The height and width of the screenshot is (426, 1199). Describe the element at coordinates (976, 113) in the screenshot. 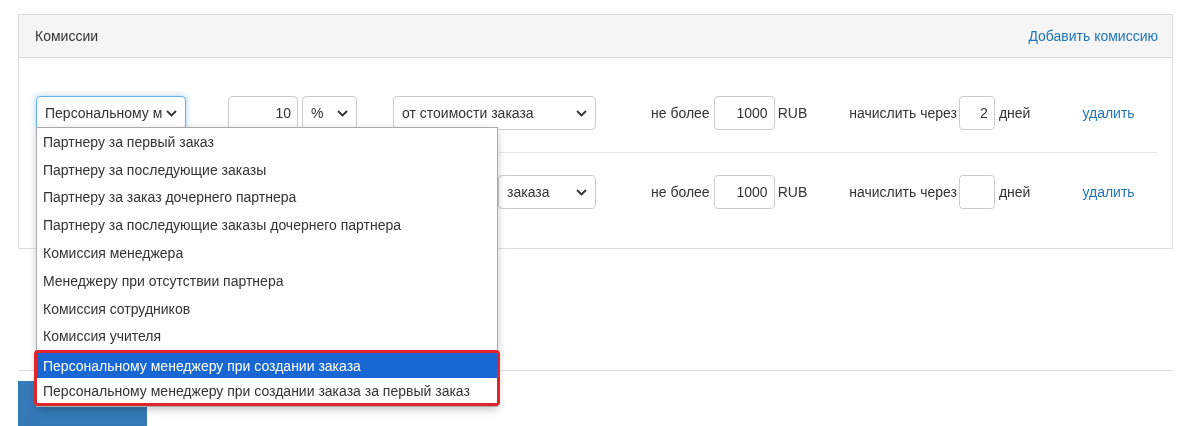

I see `delay-input: 2` at that location.